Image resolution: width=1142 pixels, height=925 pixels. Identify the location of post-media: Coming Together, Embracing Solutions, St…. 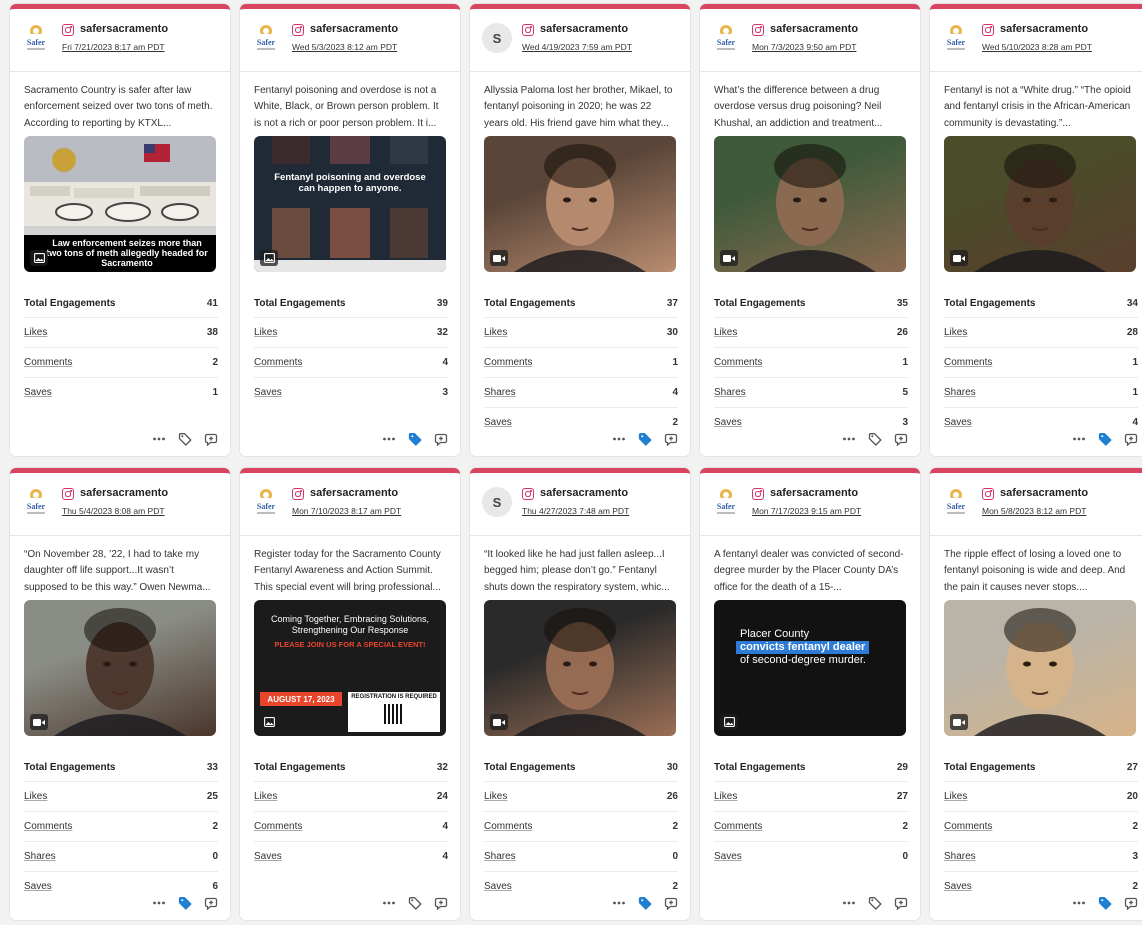
(350, 668).